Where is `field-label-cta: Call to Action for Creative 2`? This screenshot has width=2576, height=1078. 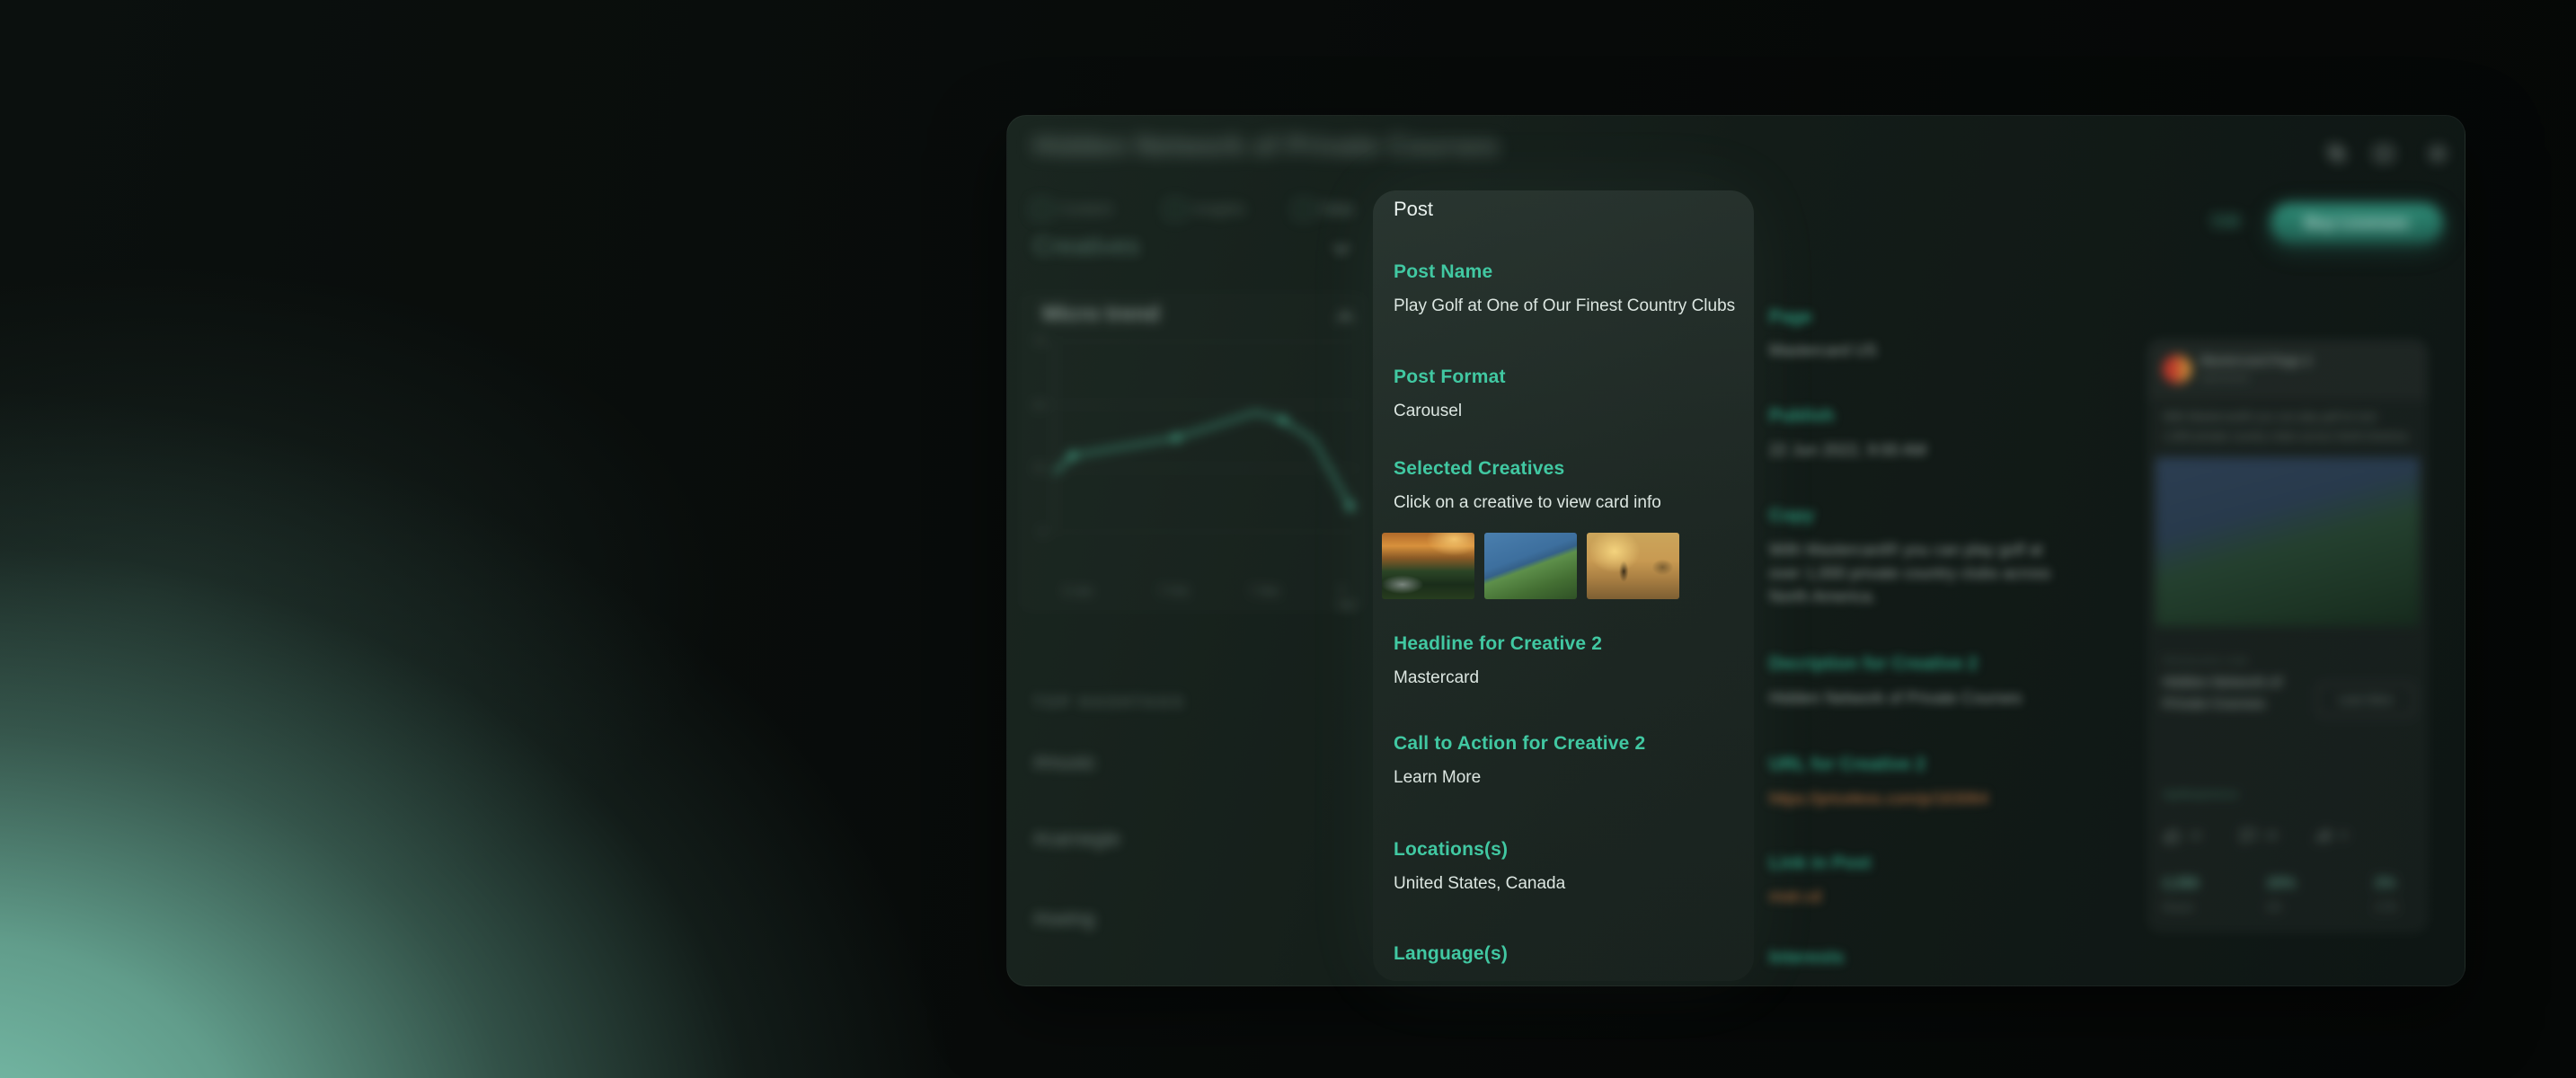 field-label-cta: Call to Action for Creative 2 is located at coordinates (1520, 743).